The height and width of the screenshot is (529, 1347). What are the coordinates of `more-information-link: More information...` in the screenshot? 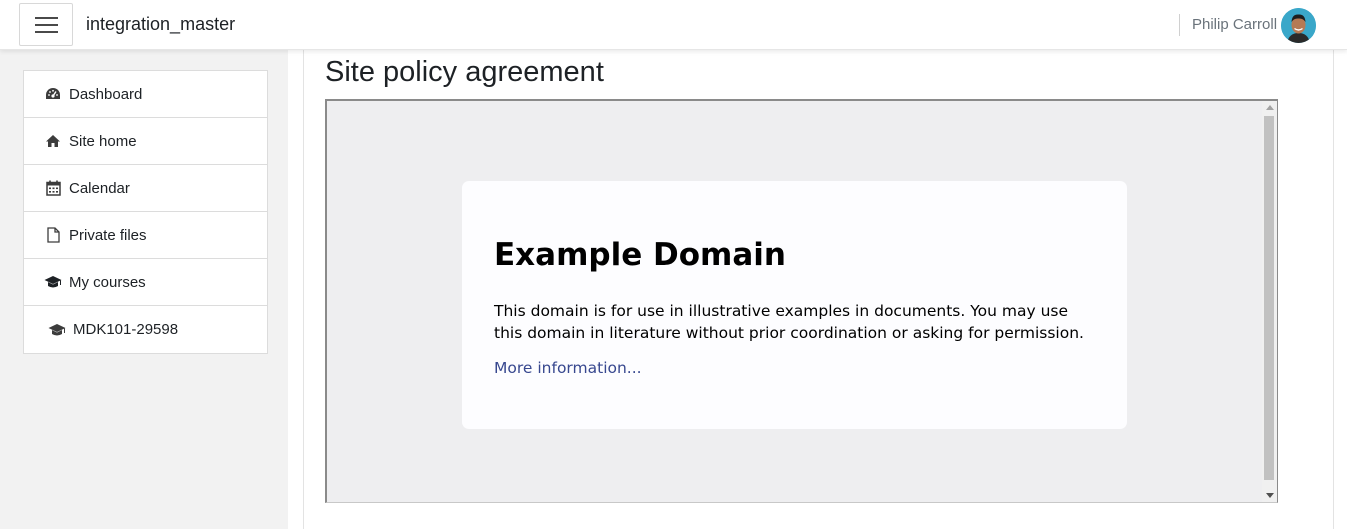 It's located at (568, 368).